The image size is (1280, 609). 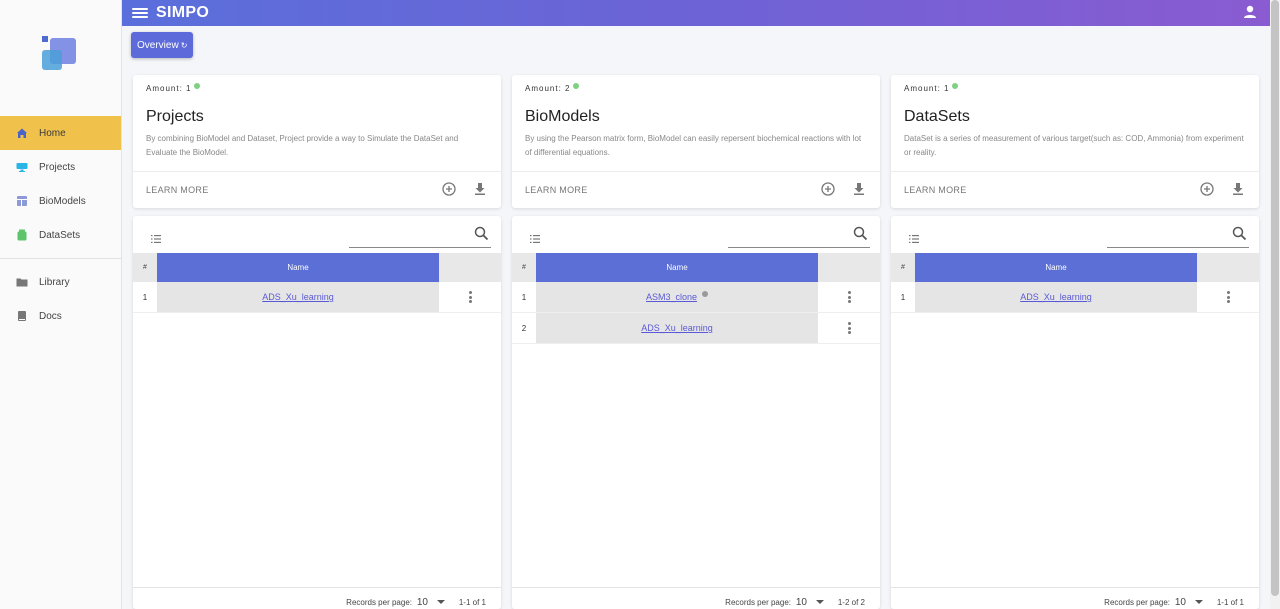 I want to click on app-header: SIMPO, so click(x=696, y=13).